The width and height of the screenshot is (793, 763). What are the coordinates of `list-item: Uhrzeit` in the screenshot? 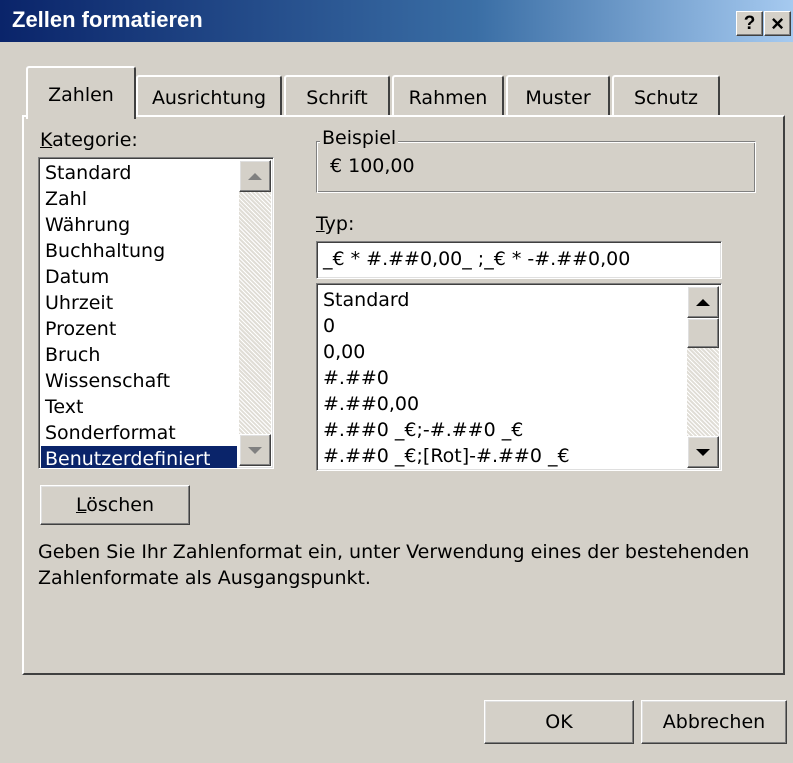 It's located at (139, 303).